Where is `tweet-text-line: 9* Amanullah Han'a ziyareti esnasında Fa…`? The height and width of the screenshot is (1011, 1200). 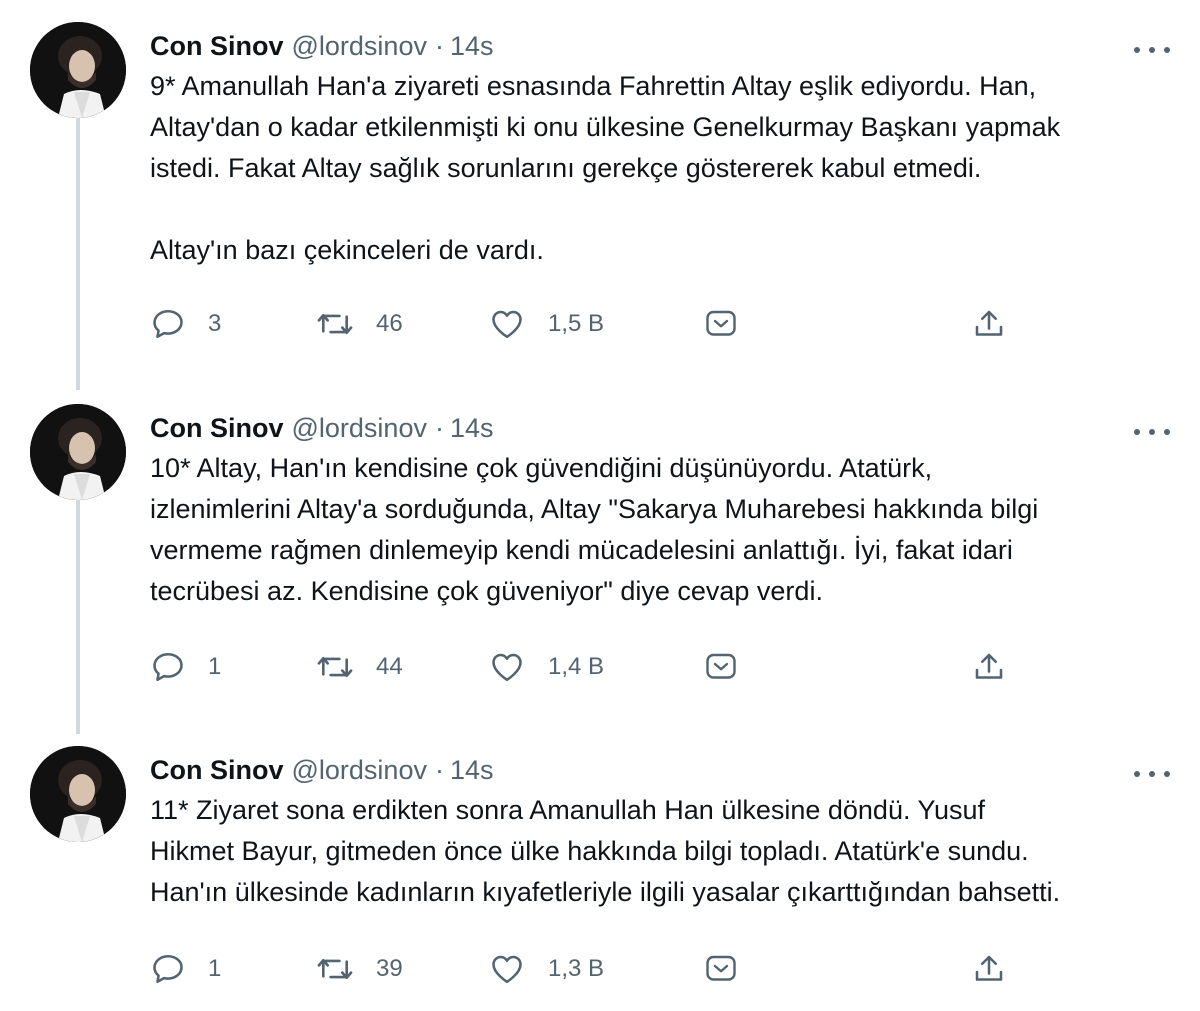
tweet-text-line: 9* Amanullah Han'a ziyareti esnasında Fa… is located at coordinates (593, 86).